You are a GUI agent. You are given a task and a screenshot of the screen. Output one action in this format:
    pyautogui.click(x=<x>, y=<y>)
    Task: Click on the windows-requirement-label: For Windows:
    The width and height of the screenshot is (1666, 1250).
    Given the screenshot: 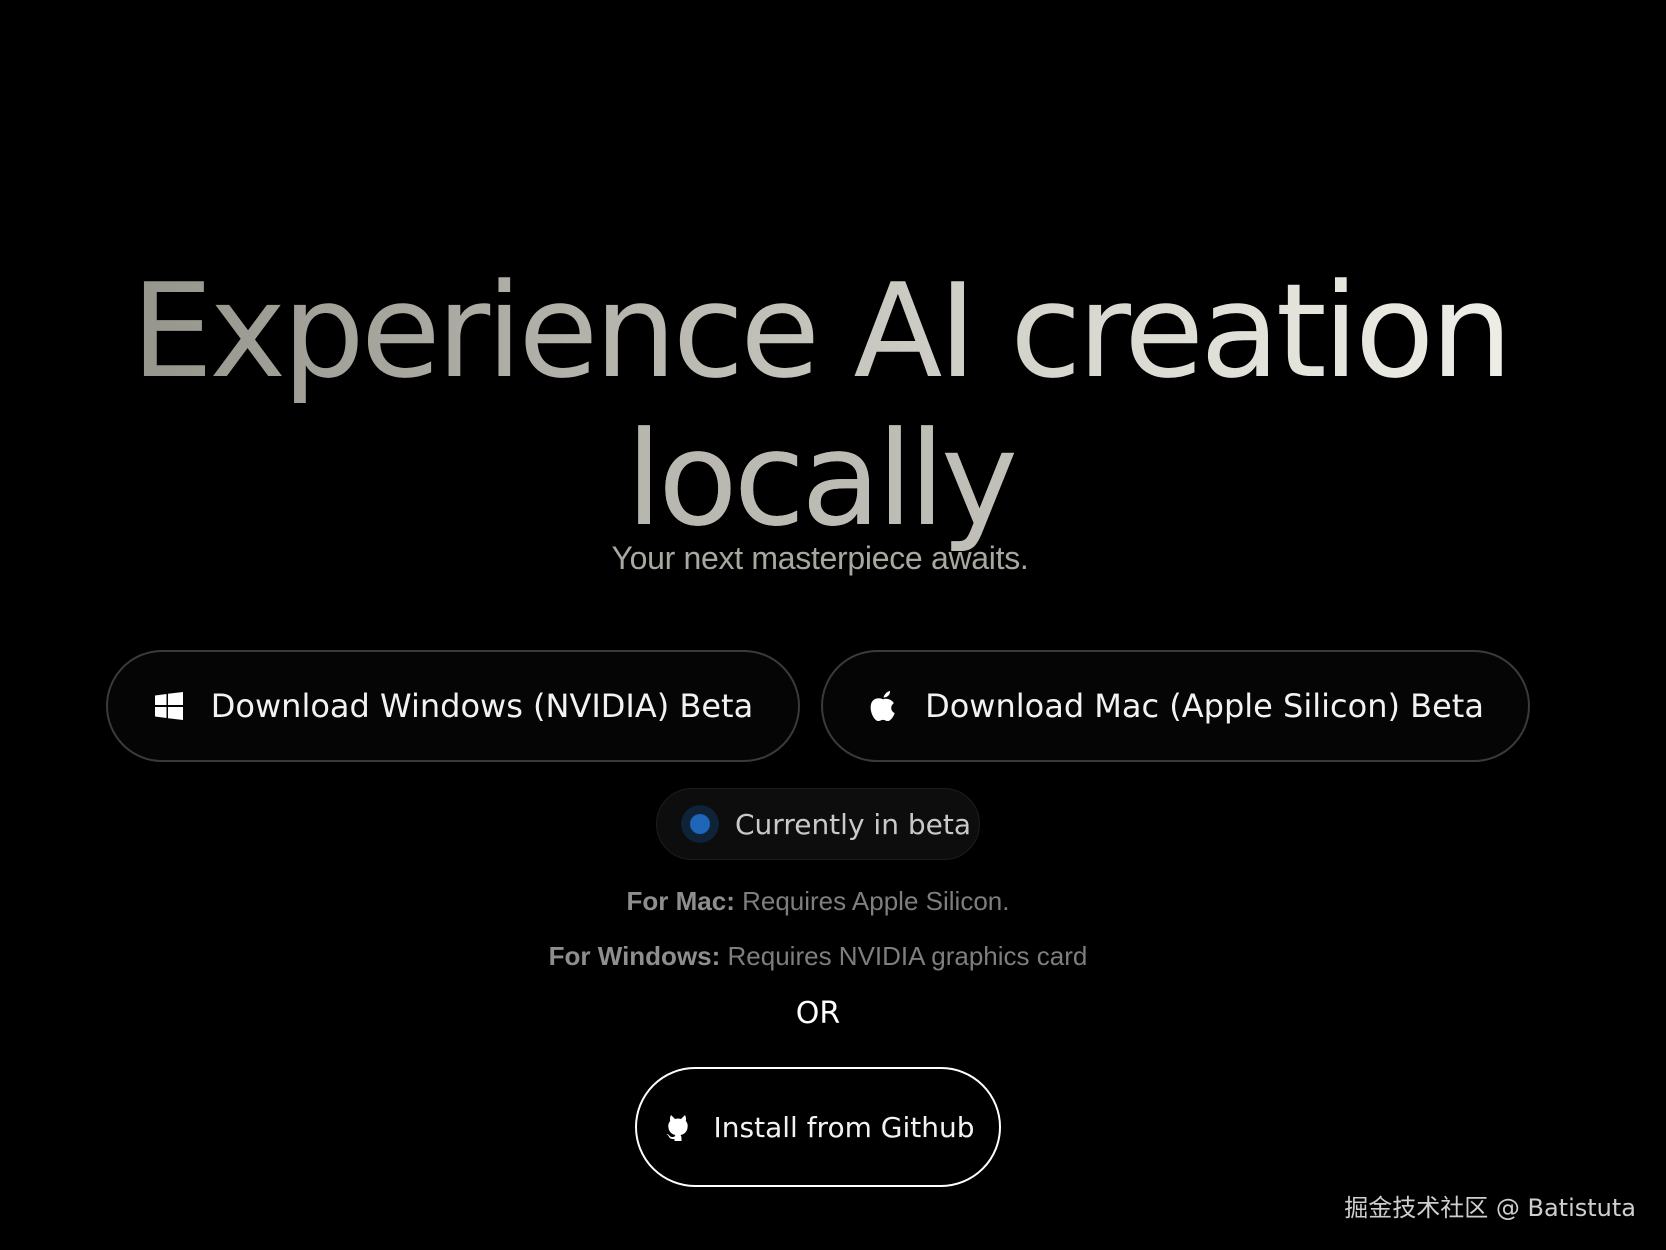 What is the action you would take?
    pyautogui.click(x=634, y=956)
    